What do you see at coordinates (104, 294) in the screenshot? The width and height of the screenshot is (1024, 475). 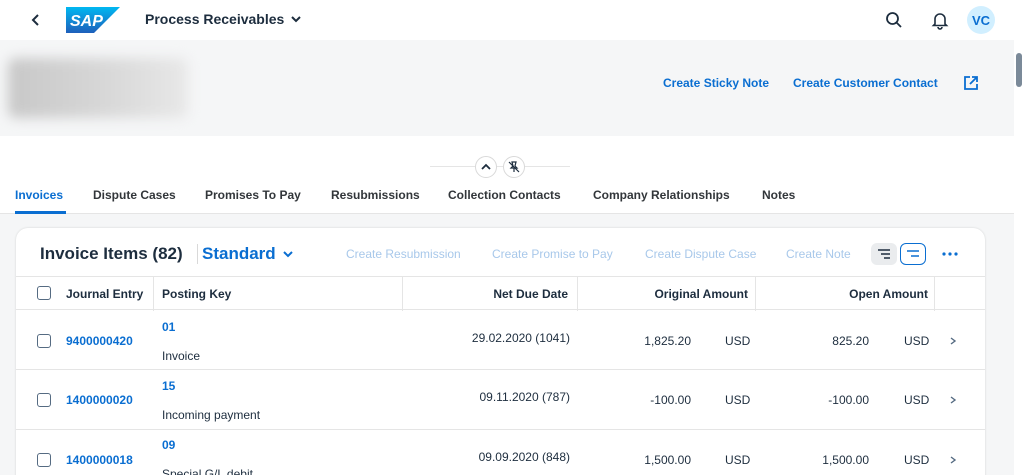 I see `column-journal-entry: Journal Entry` at bounding box center [104, 294].